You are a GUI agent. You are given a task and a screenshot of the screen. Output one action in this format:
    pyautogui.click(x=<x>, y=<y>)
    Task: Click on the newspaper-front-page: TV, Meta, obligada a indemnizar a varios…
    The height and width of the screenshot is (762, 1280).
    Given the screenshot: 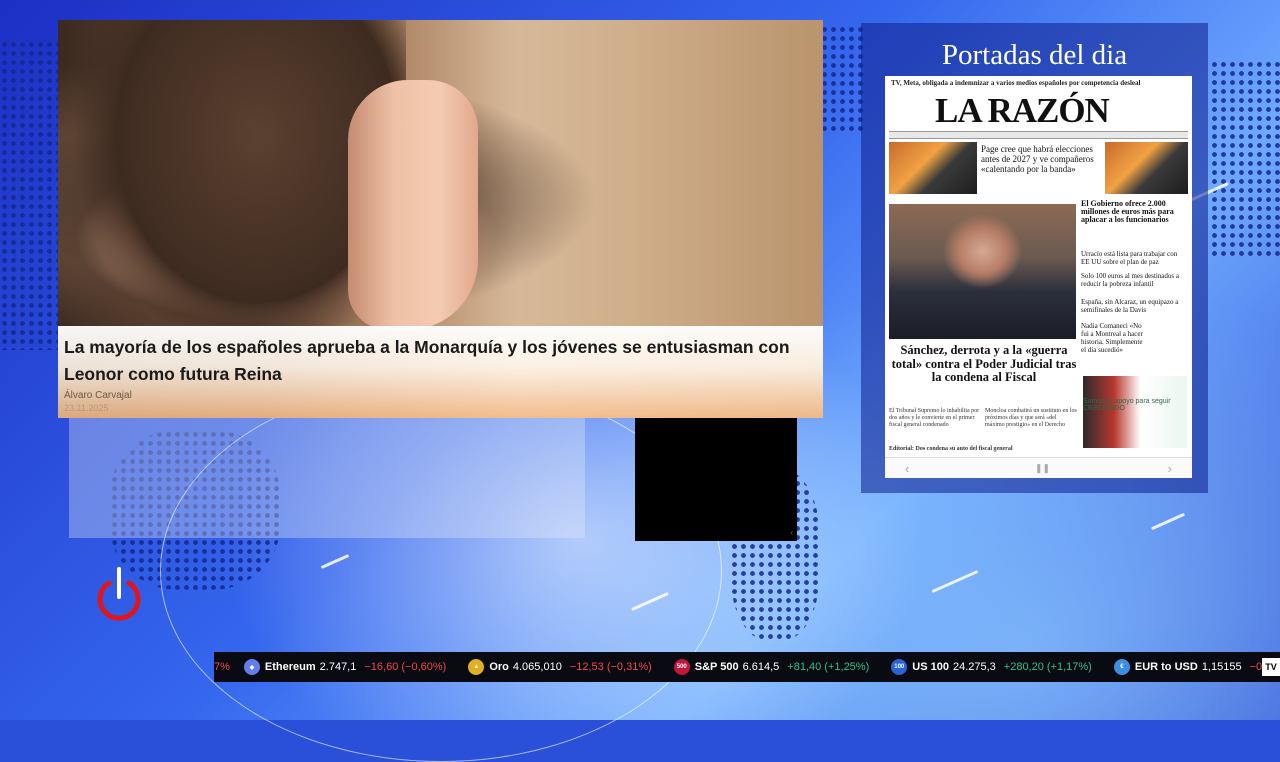 What is the action you would take?
    pyautogui.click(x=1038, y=277)
    